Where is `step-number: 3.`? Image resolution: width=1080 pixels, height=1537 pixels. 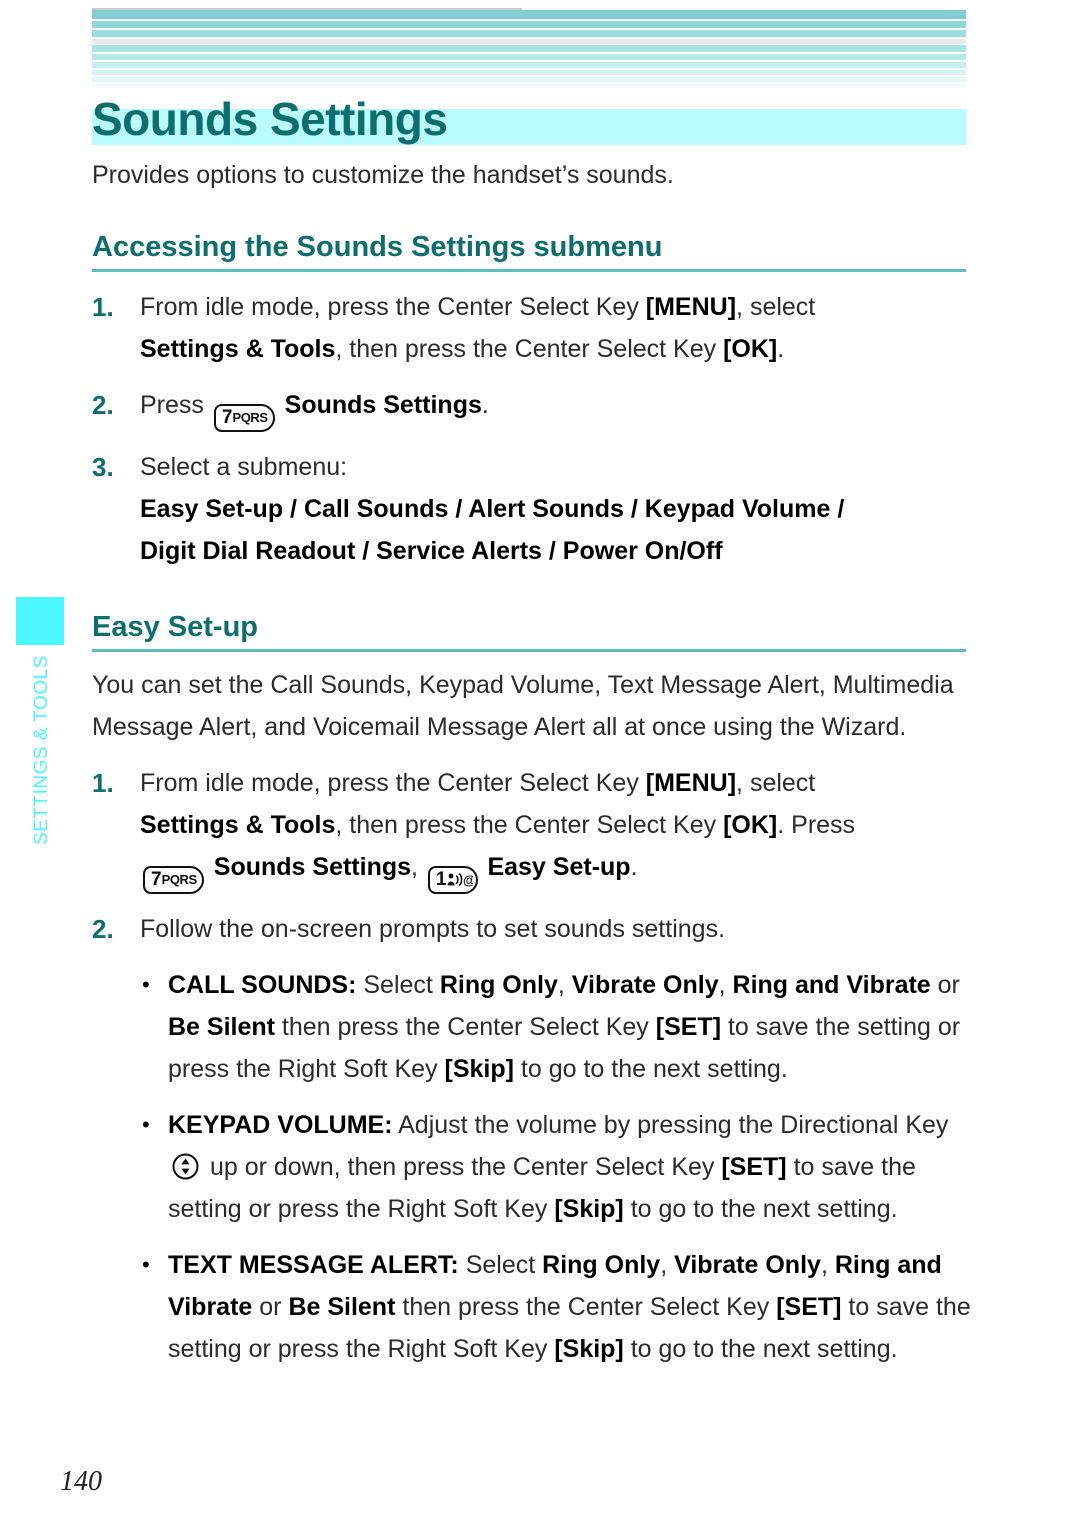 step-number: 3. is located at coordinates (103, 467).